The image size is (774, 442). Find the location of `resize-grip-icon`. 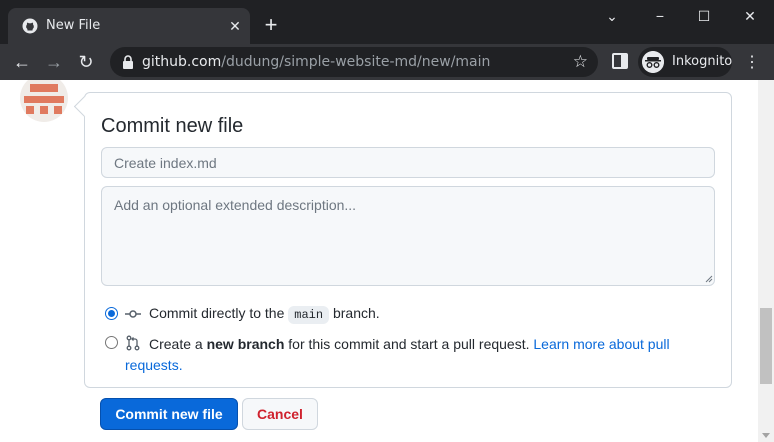

resize-grip-icon is located at coordinates (709, 279).